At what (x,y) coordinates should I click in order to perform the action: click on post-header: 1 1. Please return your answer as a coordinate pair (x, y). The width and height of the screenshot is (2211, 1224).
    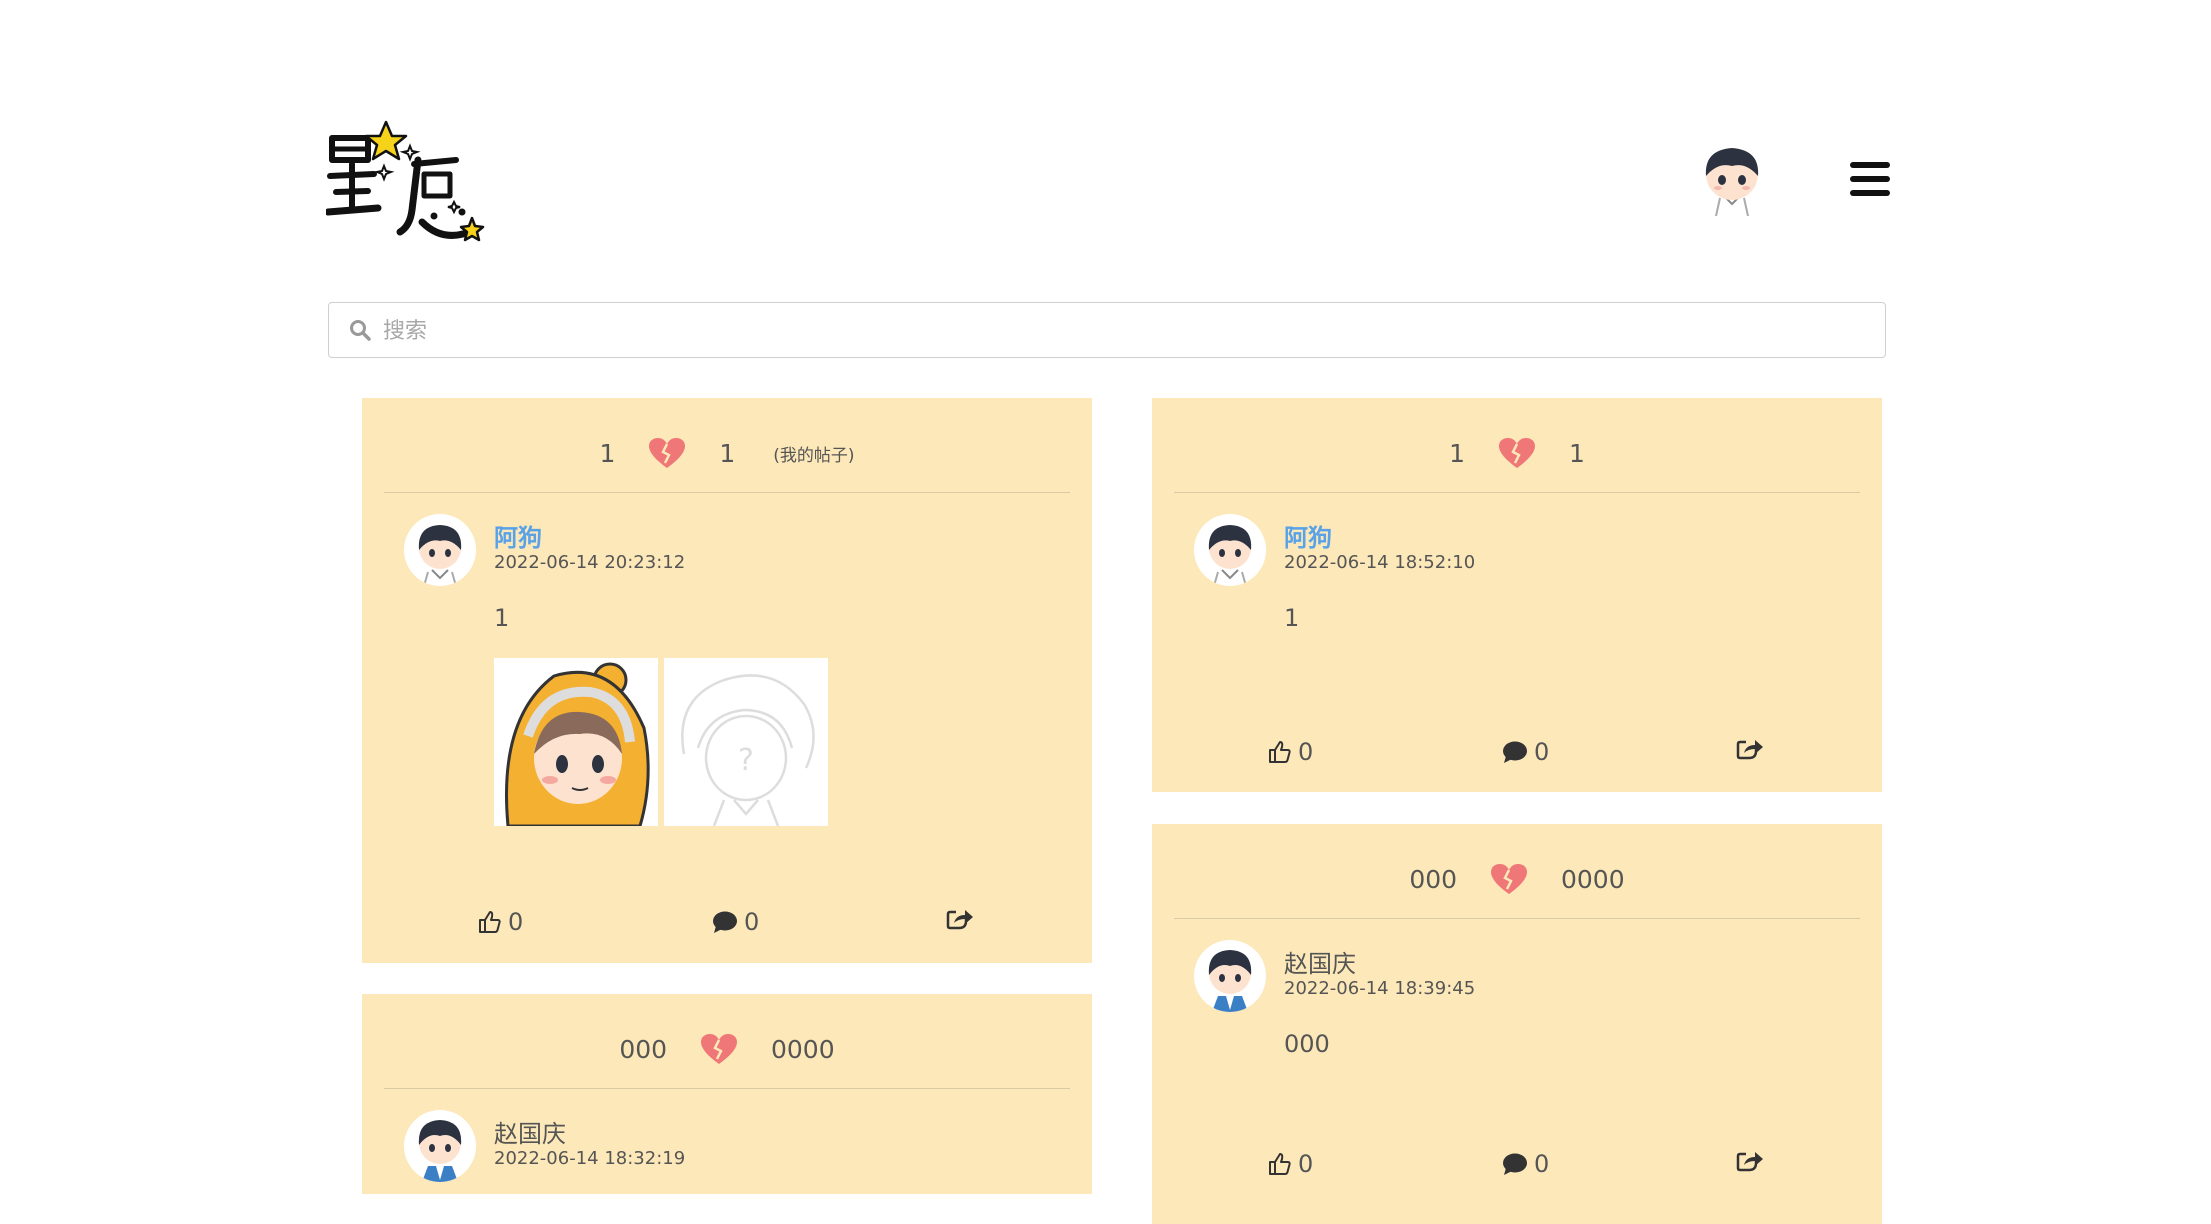
    Looking at the image, I should click on (1517, 454).